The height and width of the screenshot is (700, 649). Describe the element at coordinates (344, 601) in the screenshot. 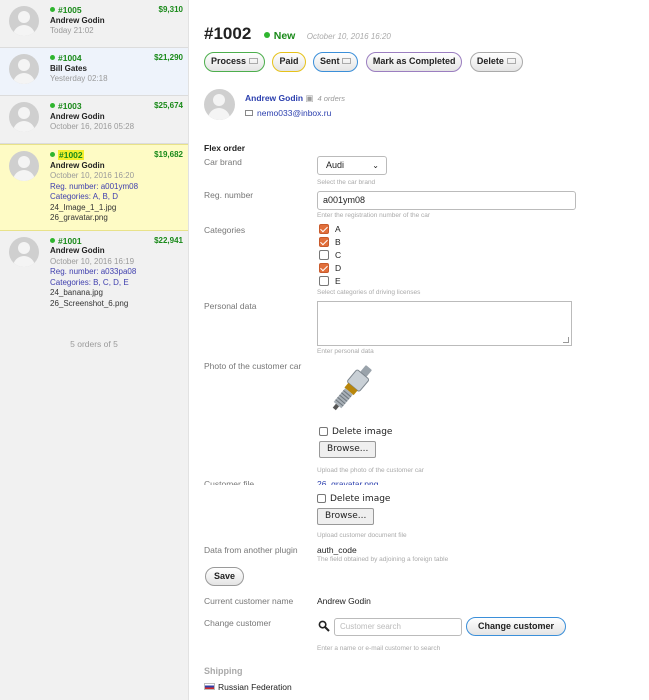

I see `current-customer-value: Andrew Godin` at that location.